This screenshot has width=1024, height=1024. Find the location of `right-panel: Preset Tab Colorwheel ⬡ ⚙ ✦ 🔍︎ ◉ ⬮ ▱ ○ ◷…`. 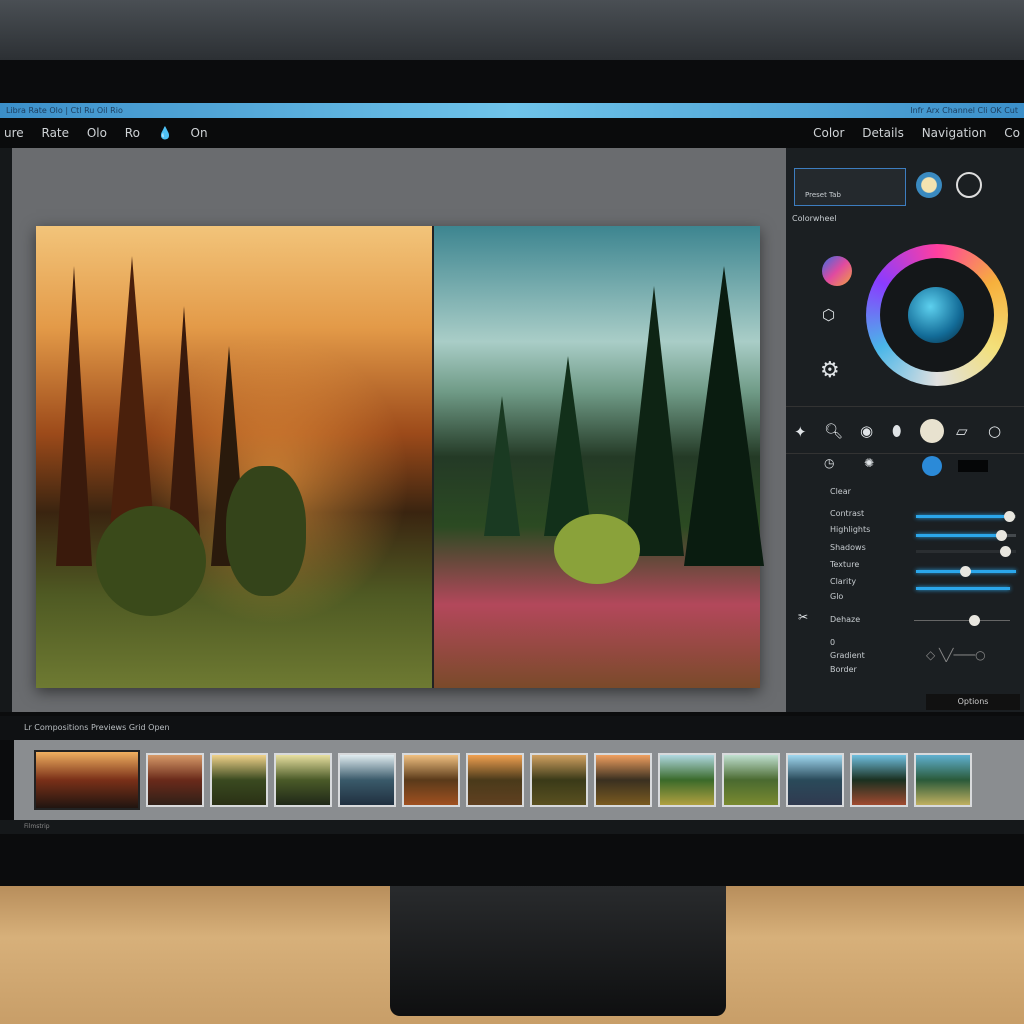

right-panel: Preset Tab Colorwheel ⬡ ⚙ ✦ 🔍︎ ◉ ⬮ ▱ ○ ◷… is located at coordinates (905, 430).